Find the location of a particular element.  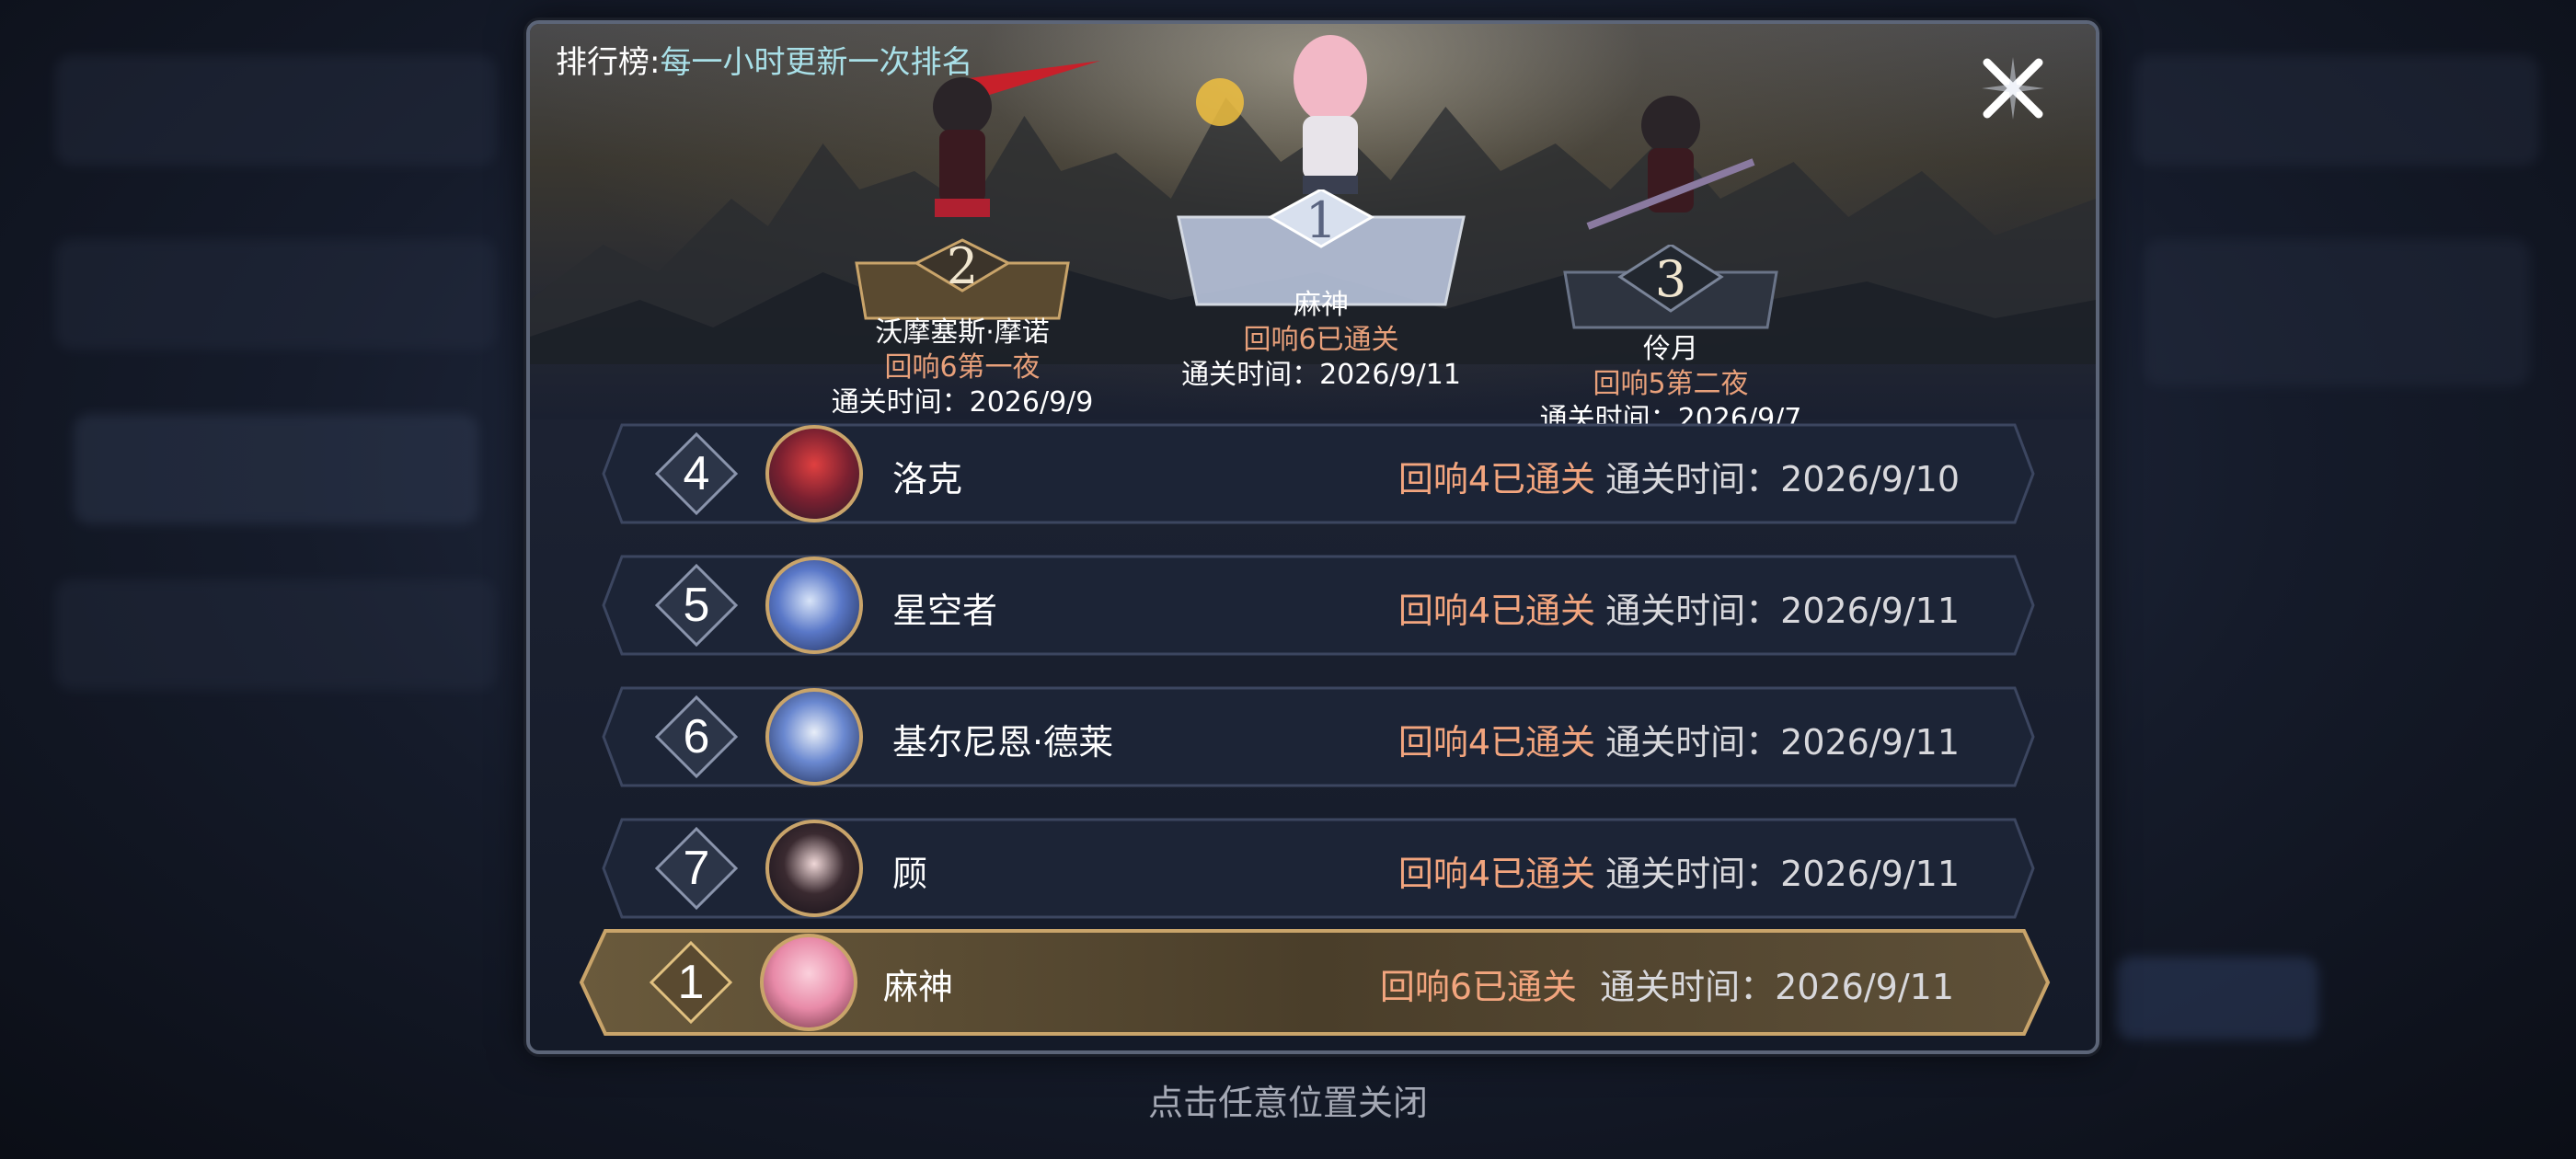

podium-rank-1: 1 麻神 回响6已通关 通关时间：2026/9/11 is located at coordinates (1321, 217).